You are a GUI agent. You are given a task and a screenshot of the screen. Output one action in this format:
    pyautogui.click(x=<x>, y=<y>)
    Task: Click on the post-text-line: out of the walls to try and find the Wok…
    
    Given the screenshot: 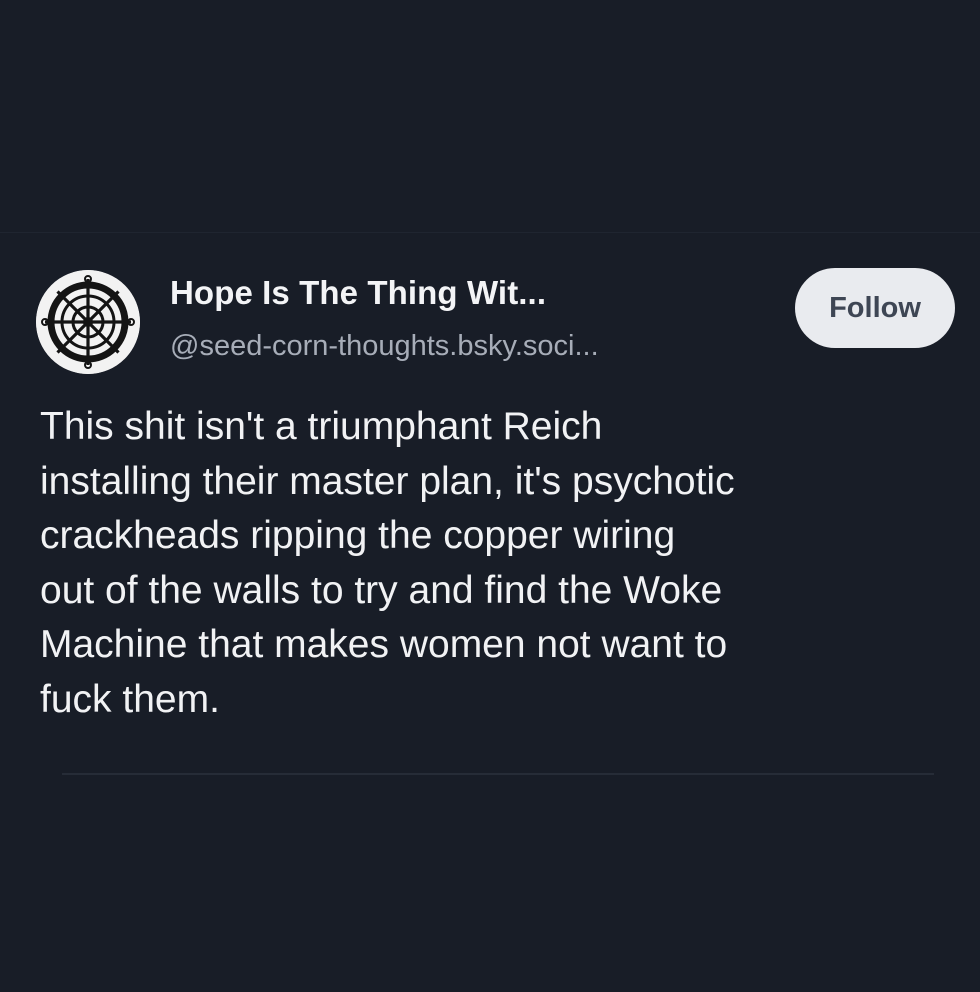 What is the action you would take?
    pyautogui.click(x=381, y=590)
    